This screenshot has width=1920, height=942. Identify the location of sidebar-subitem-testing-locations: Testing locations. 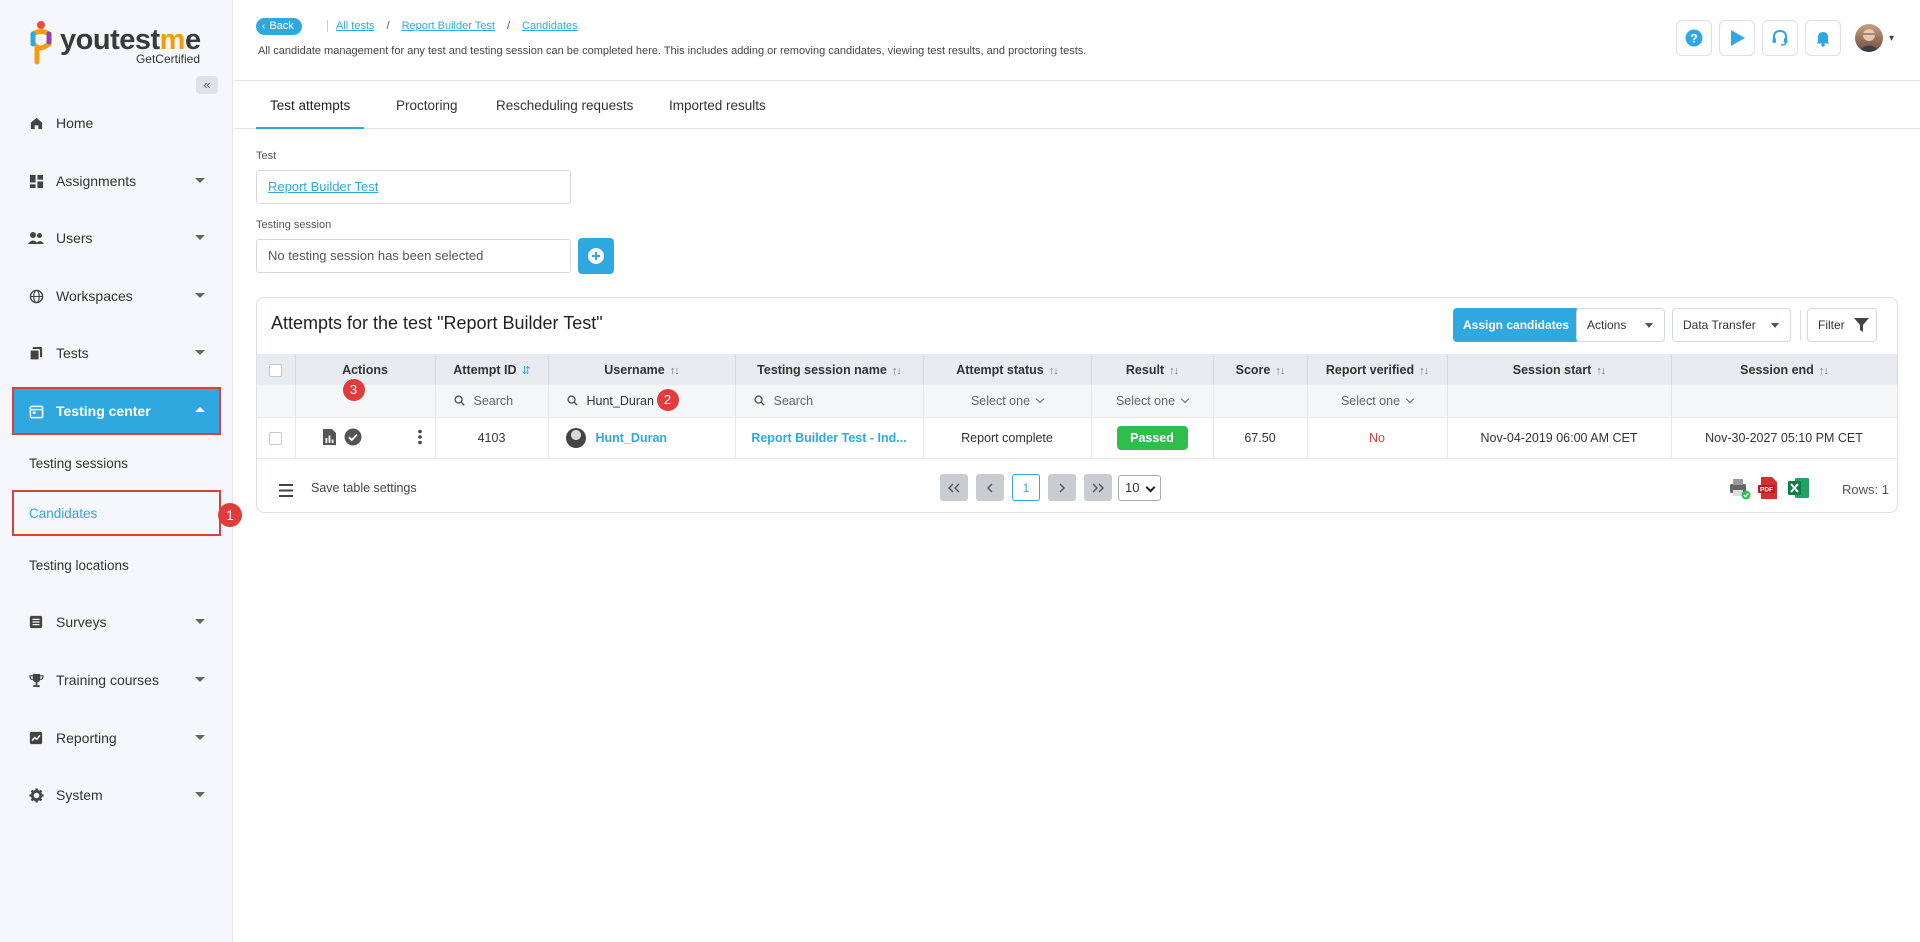
(116, 565).